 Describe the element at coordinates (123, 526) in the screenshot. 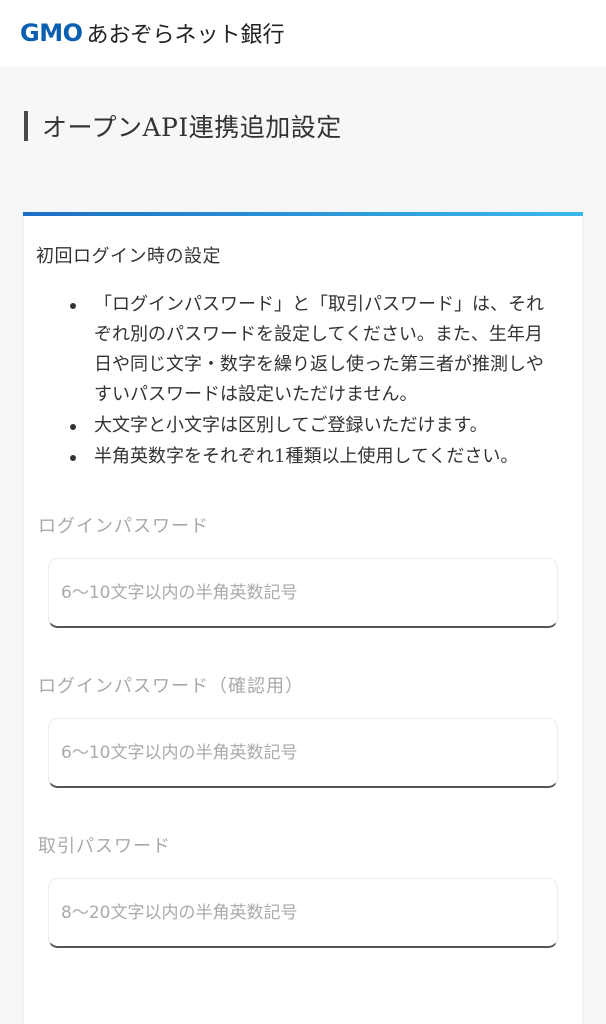

I see `login-password-label: ログインパスワード` at that location.